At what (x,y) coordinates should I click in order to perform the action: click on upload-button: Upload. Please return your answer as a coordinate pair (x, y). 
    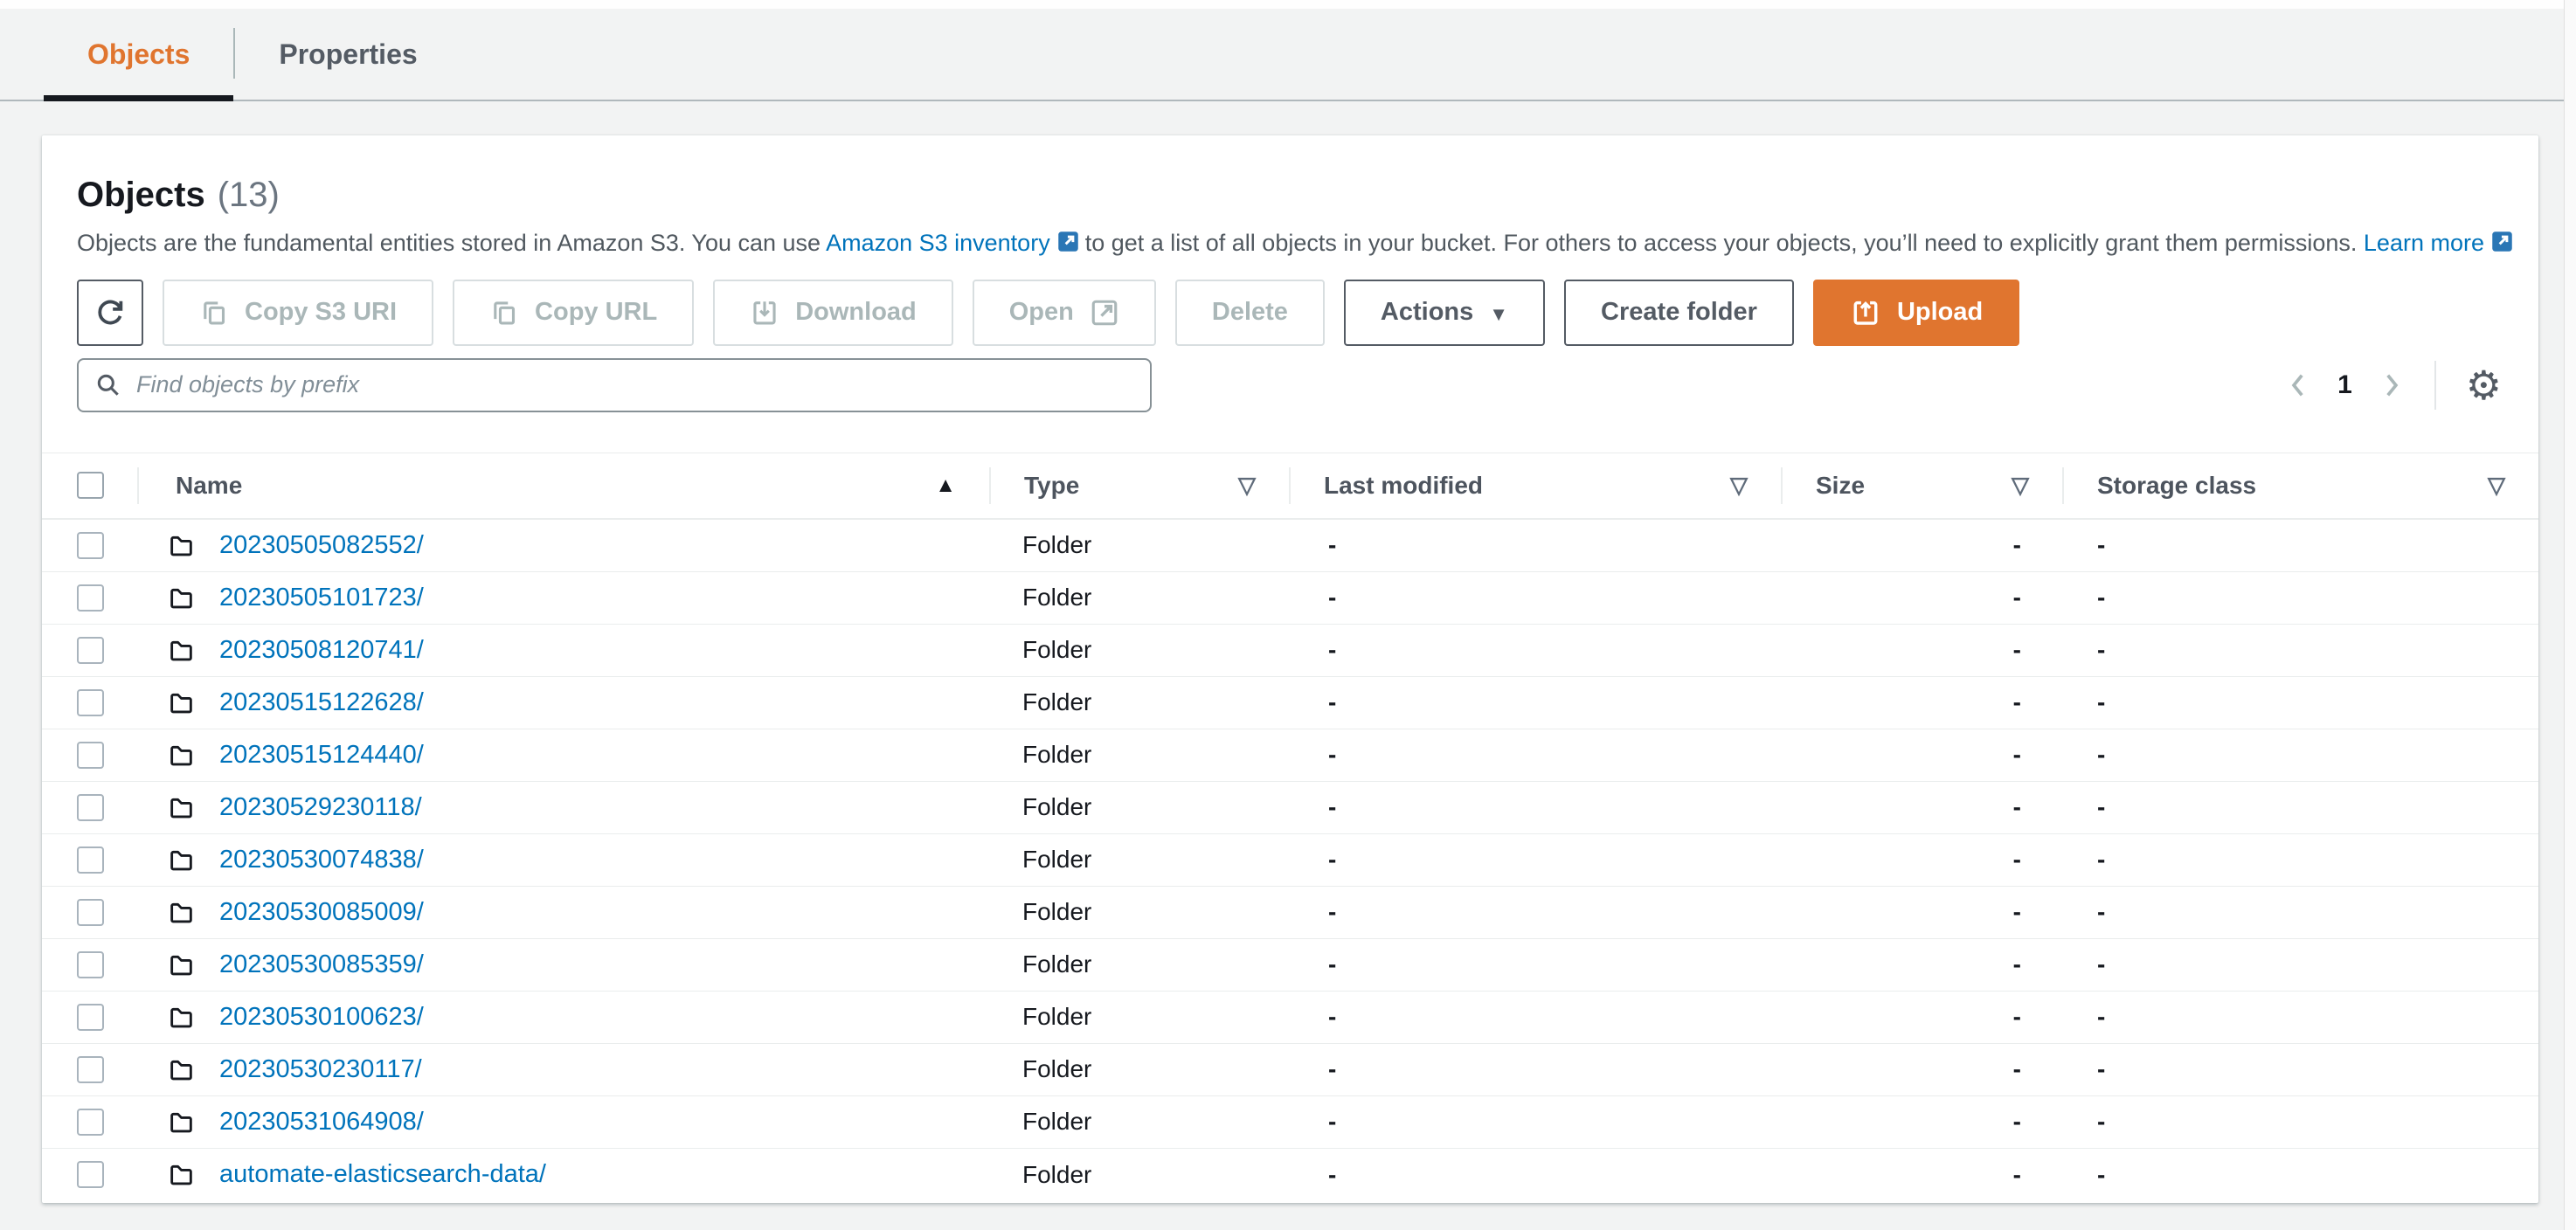
    Looking at the image, I should click on (1916, 312).